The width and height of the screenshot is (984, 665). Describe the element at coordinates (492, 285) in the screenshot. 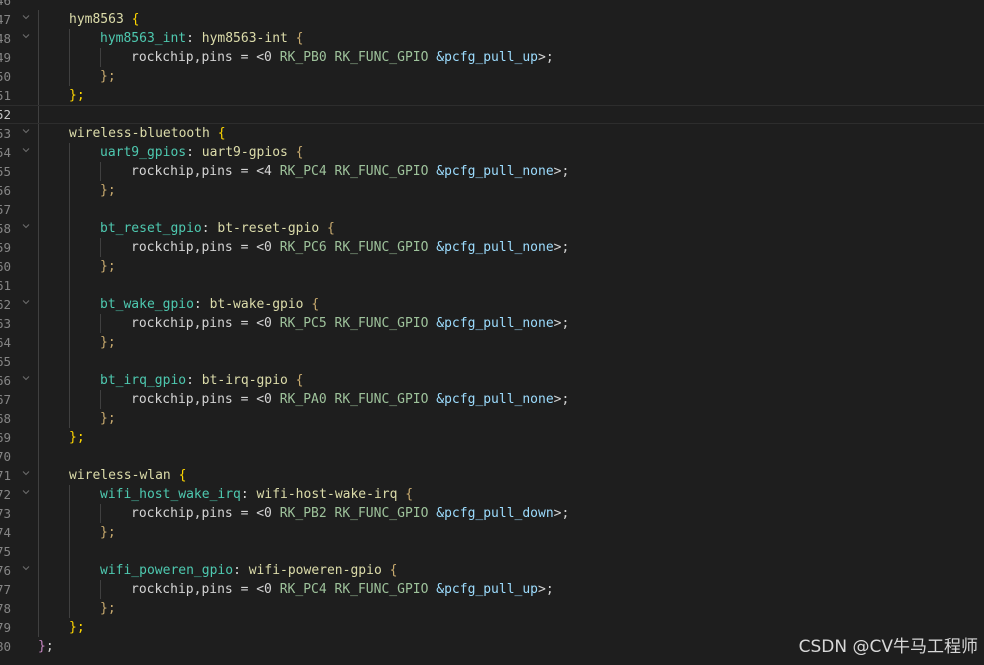

I see `code-line: 61` at that location.